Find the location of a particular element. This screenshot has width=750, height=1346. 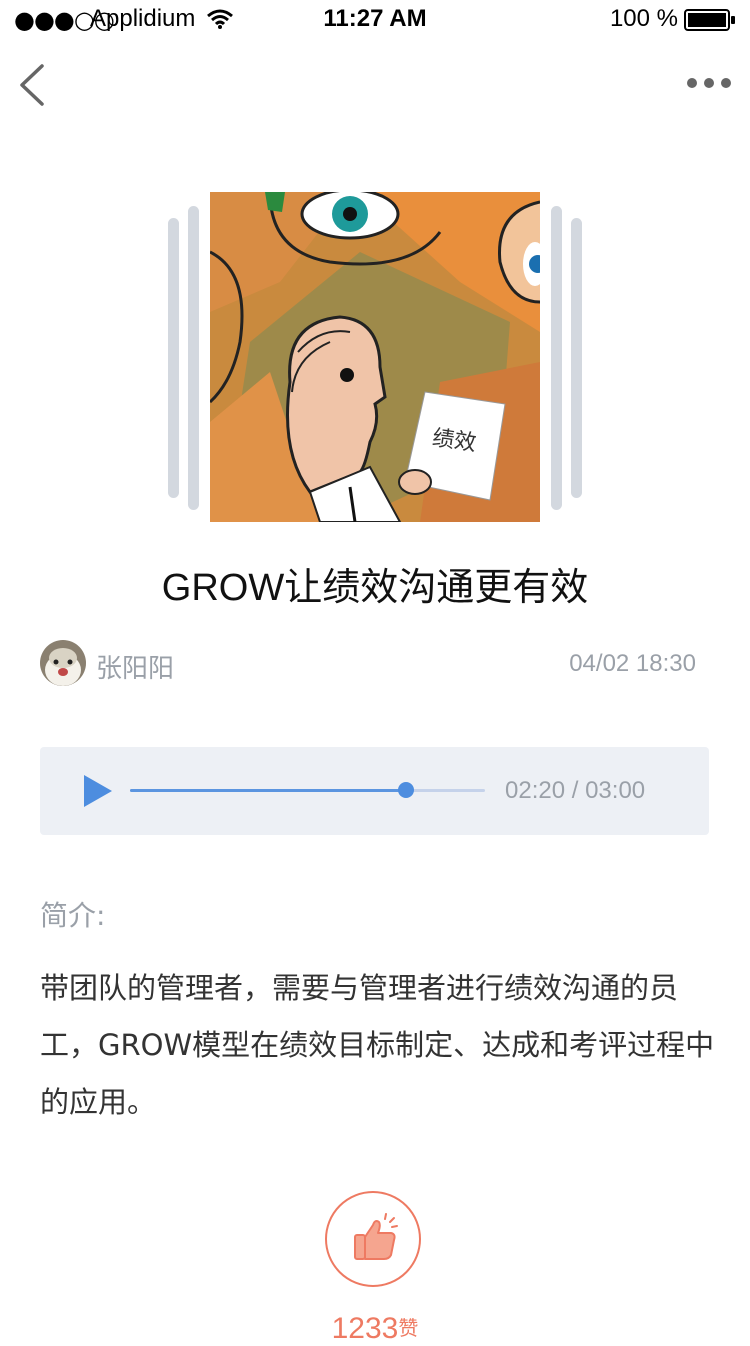

battery-icon is located at coordinates (709, 20).